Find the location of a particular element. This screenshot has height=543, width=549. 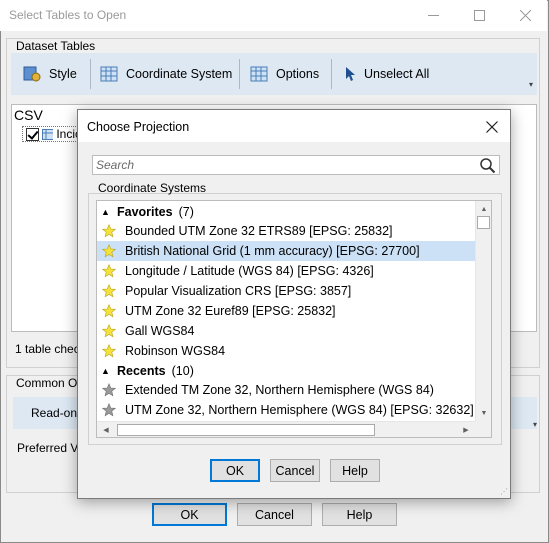

table-checkbox is located at coordinates (32, 134).